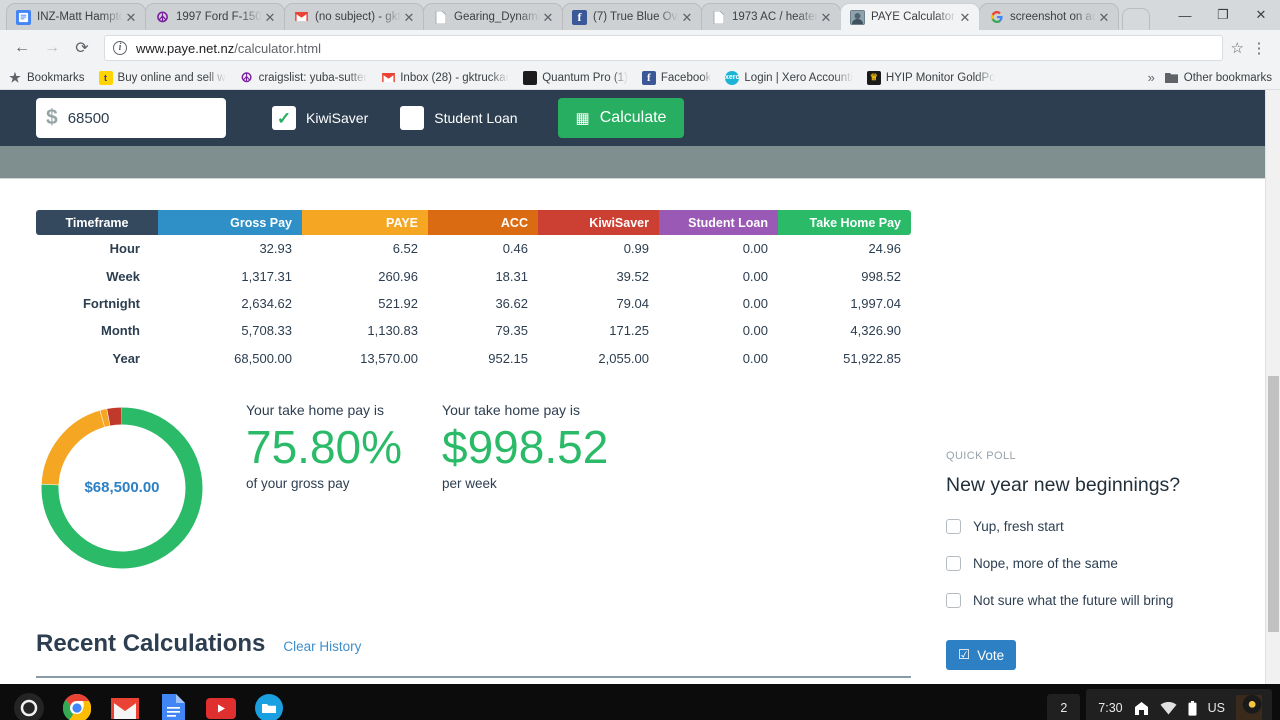  I want to click on col-timeframe: Timeframe, so click(97, 222).